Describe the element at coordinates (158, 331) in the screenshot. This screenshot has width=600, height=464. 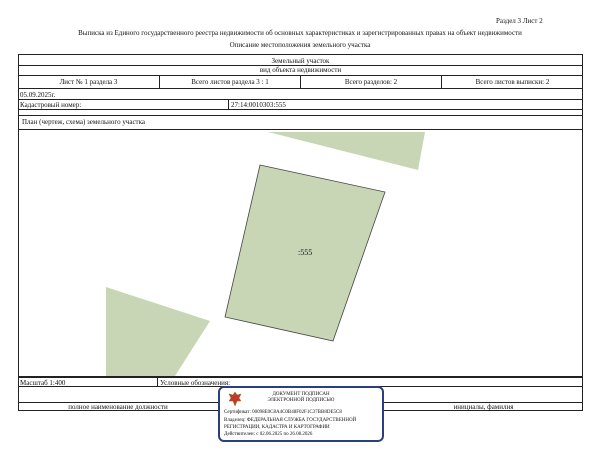
I see `neighbor-parcel-left` at that location.